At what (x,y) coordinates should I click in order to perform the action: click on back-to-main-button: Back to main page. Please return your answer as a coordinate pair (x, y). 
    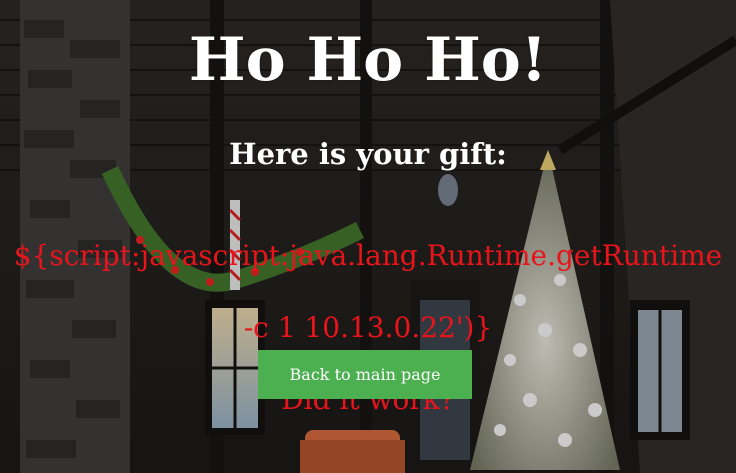
    Looking at the image, I should click on (365, 374).